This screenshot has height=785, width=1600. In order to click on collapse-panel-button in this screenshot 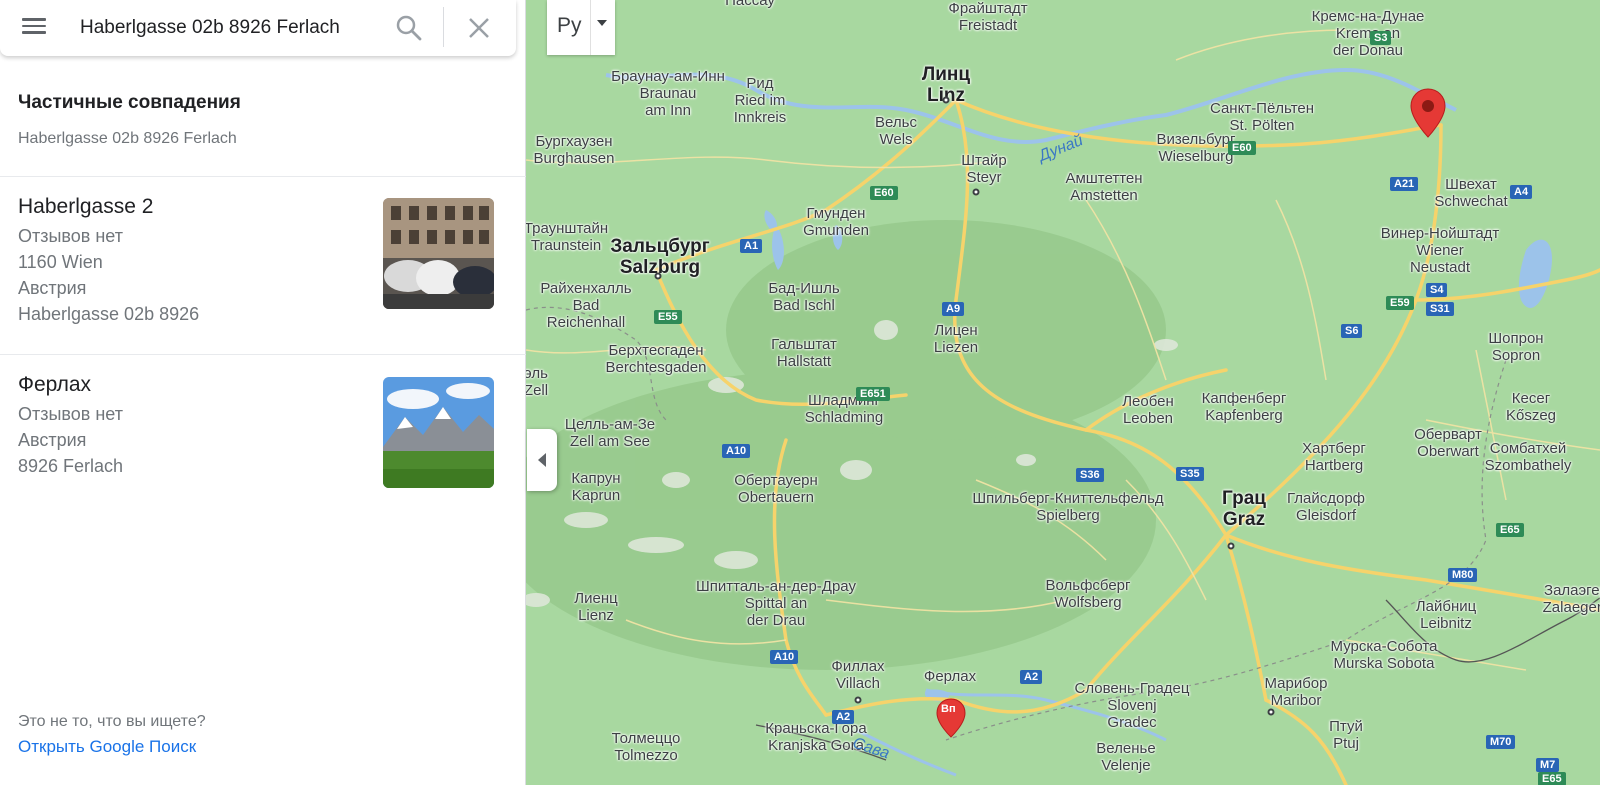, I will do `click(542, 460)`.